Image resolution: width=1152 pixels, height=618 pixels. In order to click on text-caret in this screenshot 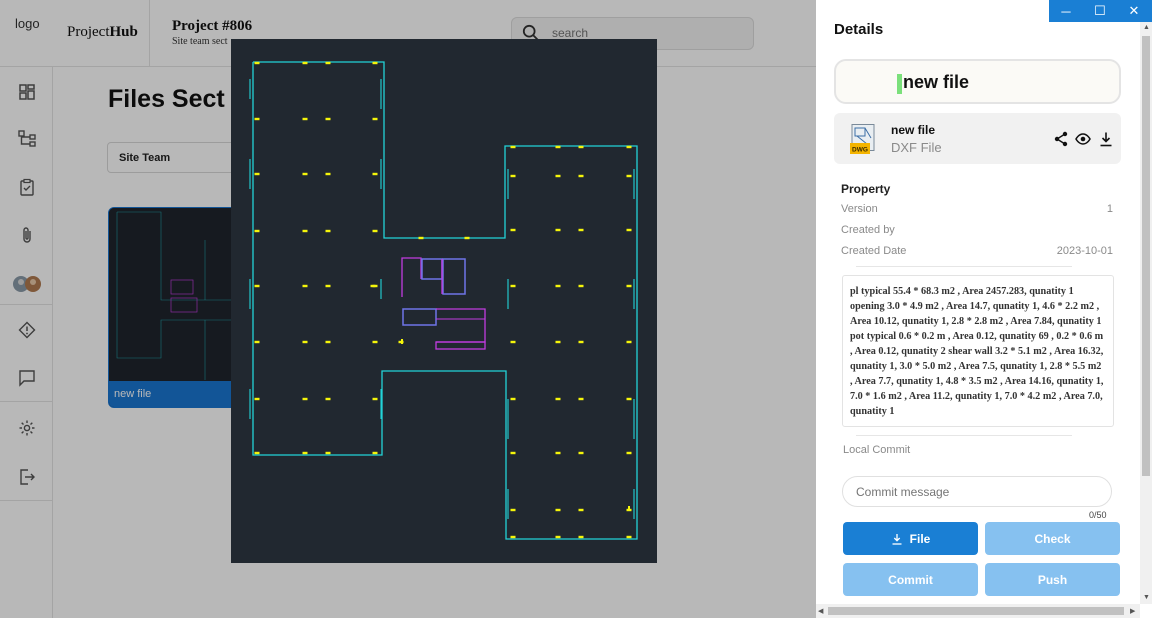, I will do `click(899, 84)`.